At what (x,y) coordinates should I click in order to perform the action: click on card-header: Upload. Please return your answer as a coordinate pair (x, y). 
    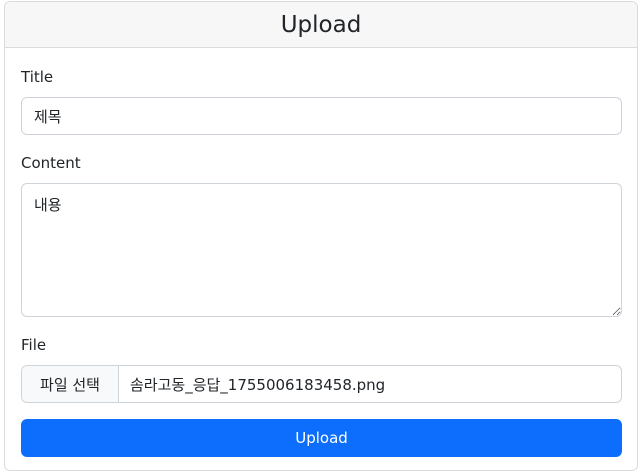
    Looking at the image, I should click on (321, 25).